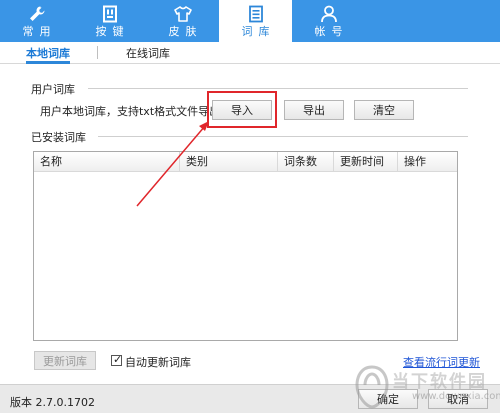 This screenshot has height=413, width=500. Describe the element at coordinates (372, 387) in the screenshot. I see `downxia-logo-icon` at that location.